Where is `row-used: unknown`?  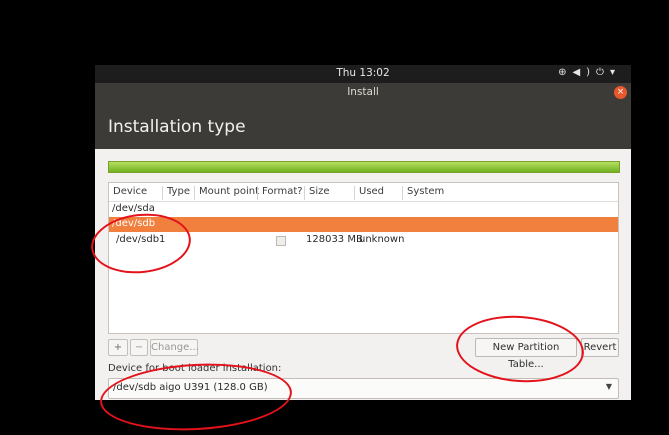 row-used: unknown is located at coordinates (382, 239).